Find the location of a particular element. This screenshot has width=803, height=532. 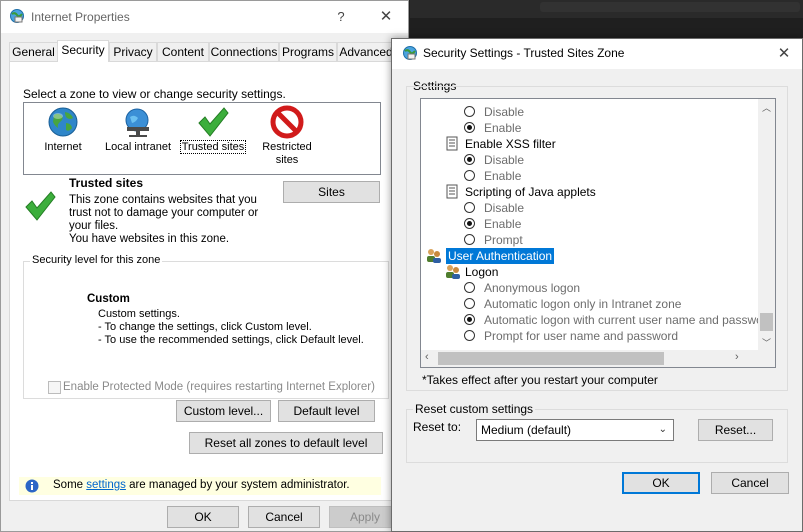

zone-trusted-sites: Trusted sites is located at coordinates (213, 128).